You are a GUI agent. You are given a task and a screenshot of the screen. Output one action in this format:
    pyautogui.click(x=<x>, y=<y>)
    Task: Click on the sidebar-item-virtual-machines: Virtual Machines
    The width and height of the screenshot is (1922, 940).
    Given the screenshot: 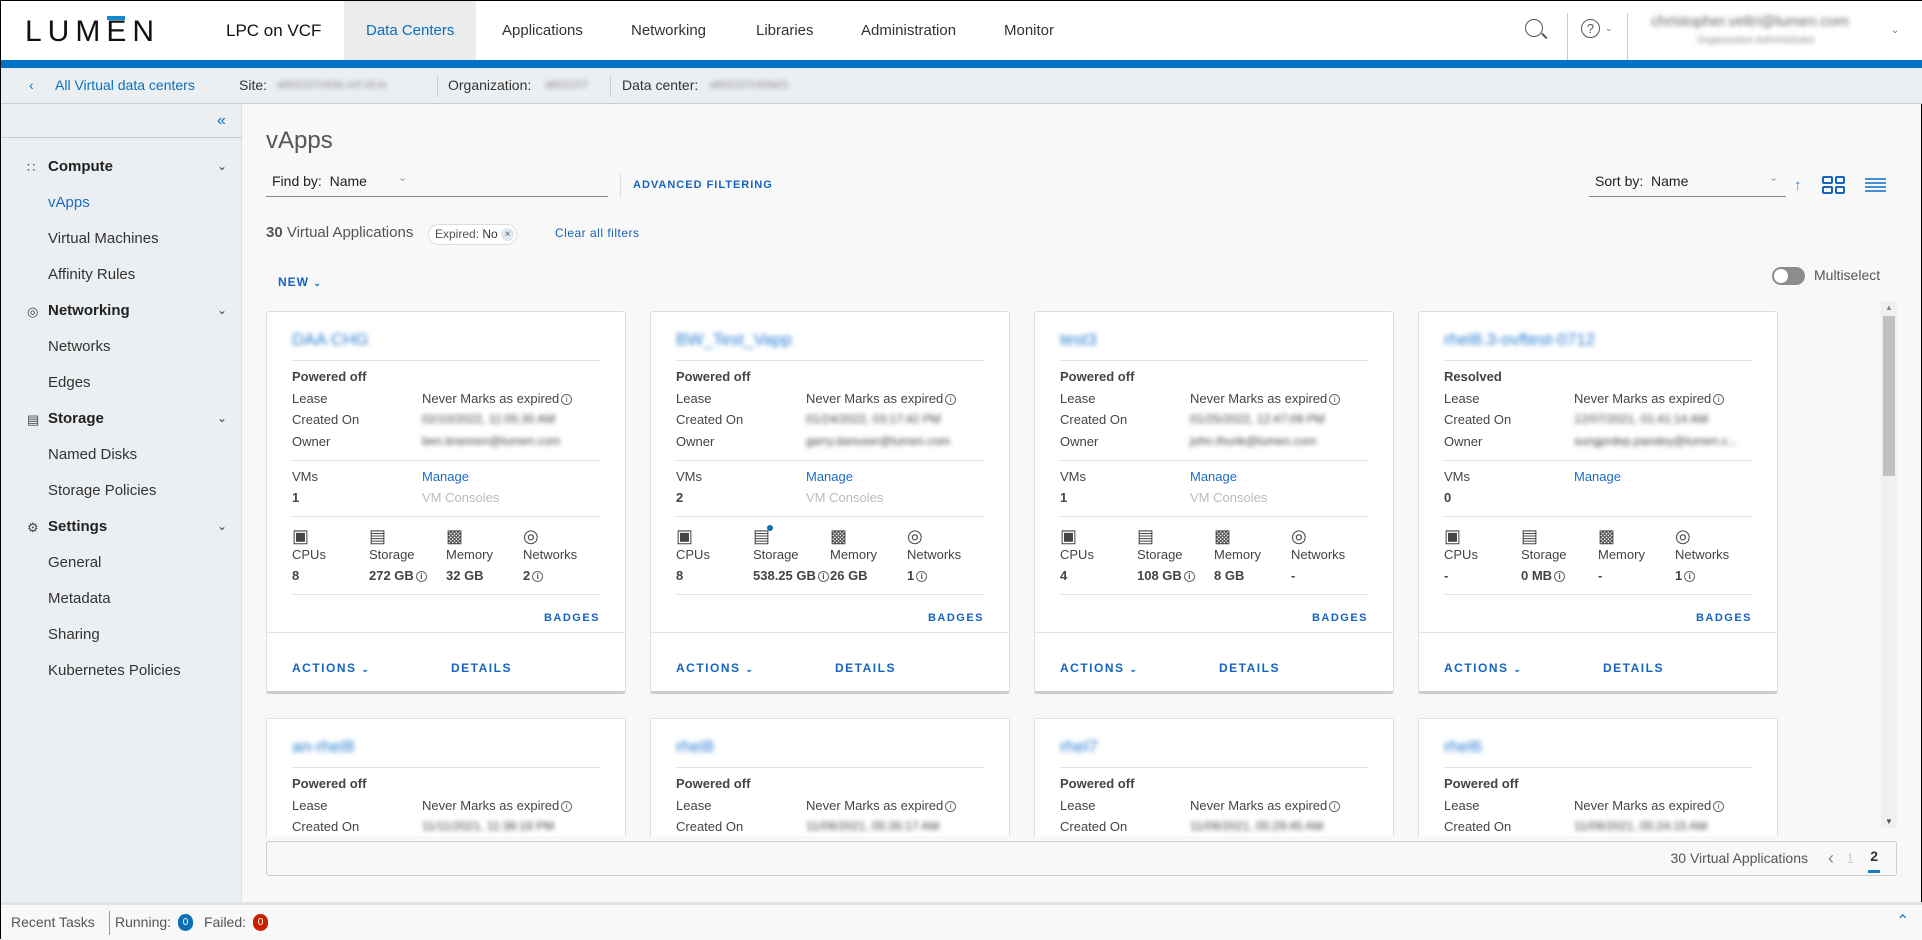 What is the action you would take?
    pyautogui.click(x=103, y=238)
    